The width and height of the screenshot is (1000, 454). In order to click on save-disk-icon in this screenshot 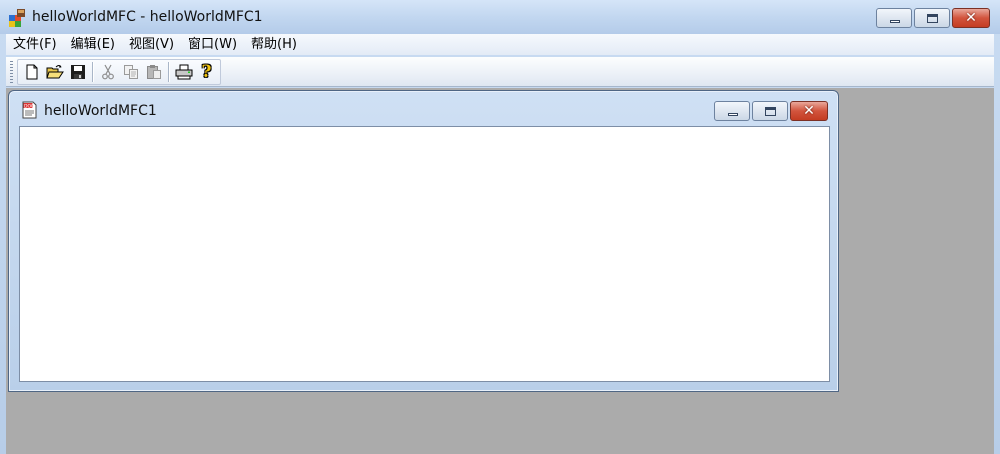, I will do `click(77, 71)`.